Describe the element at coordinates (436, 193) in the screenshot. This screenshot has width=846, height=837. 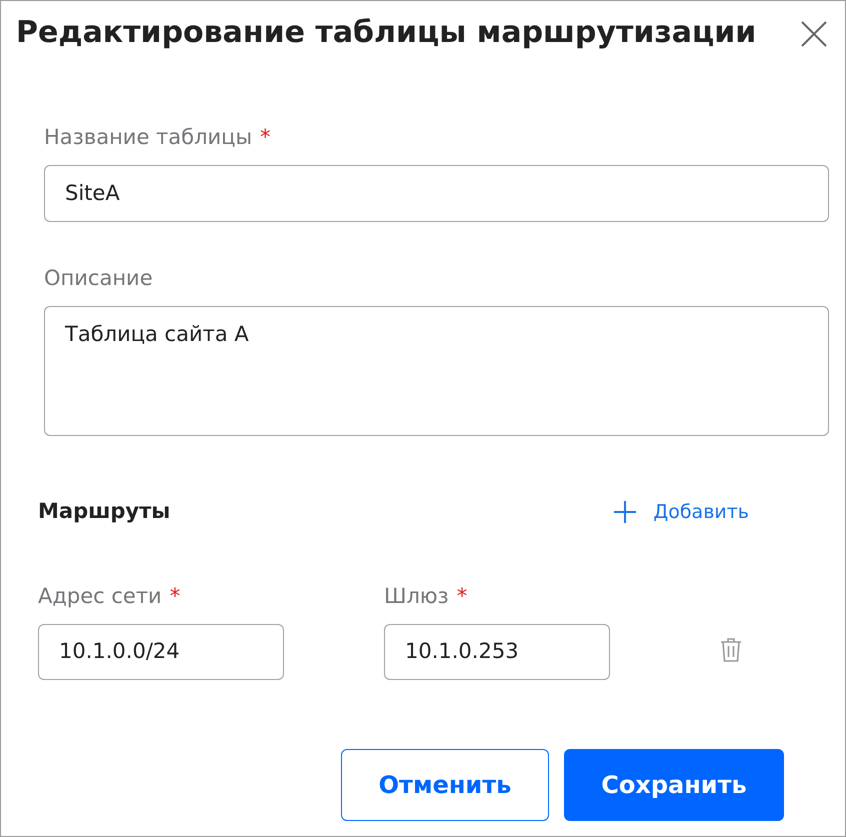
I see `input-field: SiteA` at that location.